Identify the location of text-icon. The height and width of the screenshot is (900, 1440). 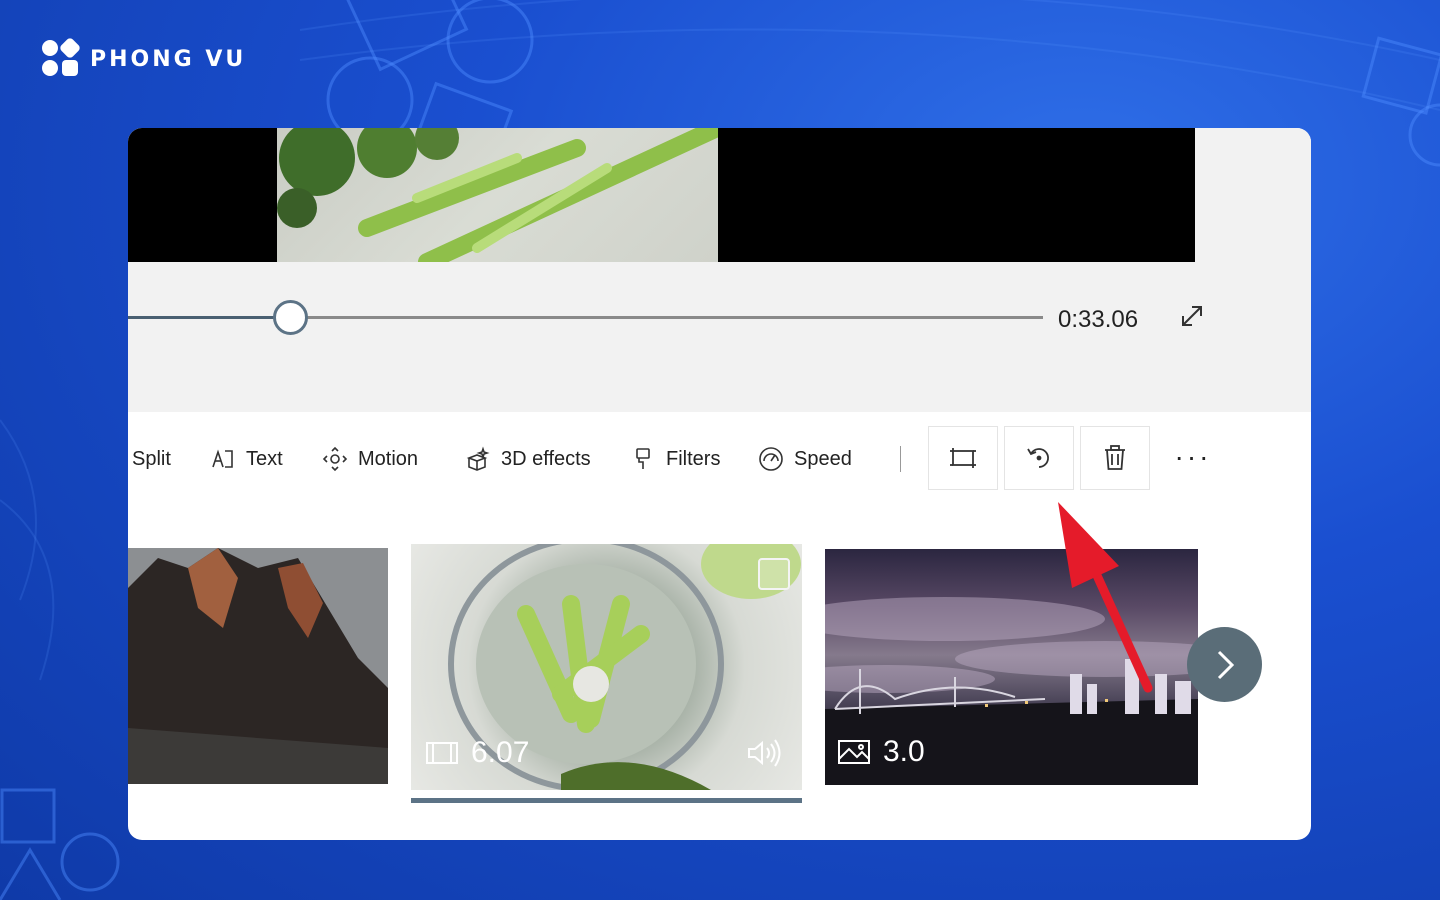
(222, 458).